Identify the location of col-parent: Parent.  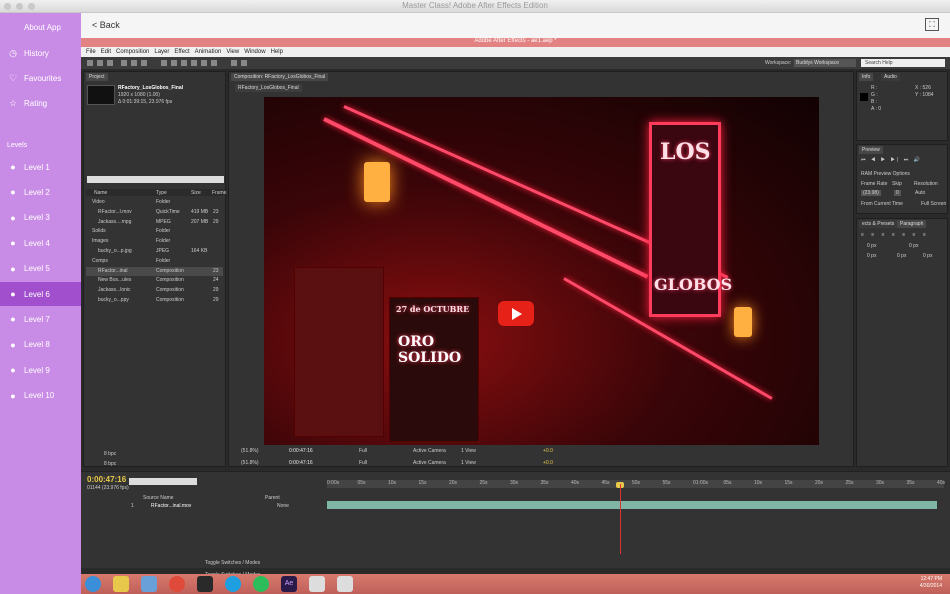
(272, 498).